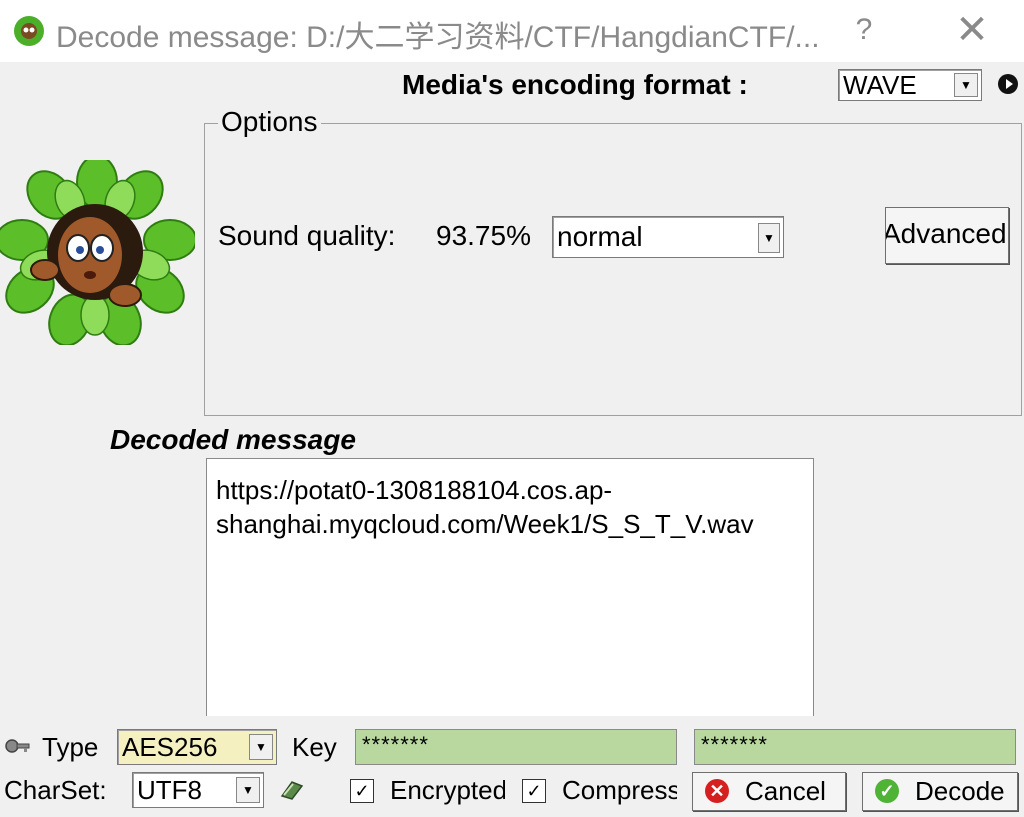 This screenshot has height=817, width=1024. I want to click on key-confirm-input: *******, so click(855, 747).